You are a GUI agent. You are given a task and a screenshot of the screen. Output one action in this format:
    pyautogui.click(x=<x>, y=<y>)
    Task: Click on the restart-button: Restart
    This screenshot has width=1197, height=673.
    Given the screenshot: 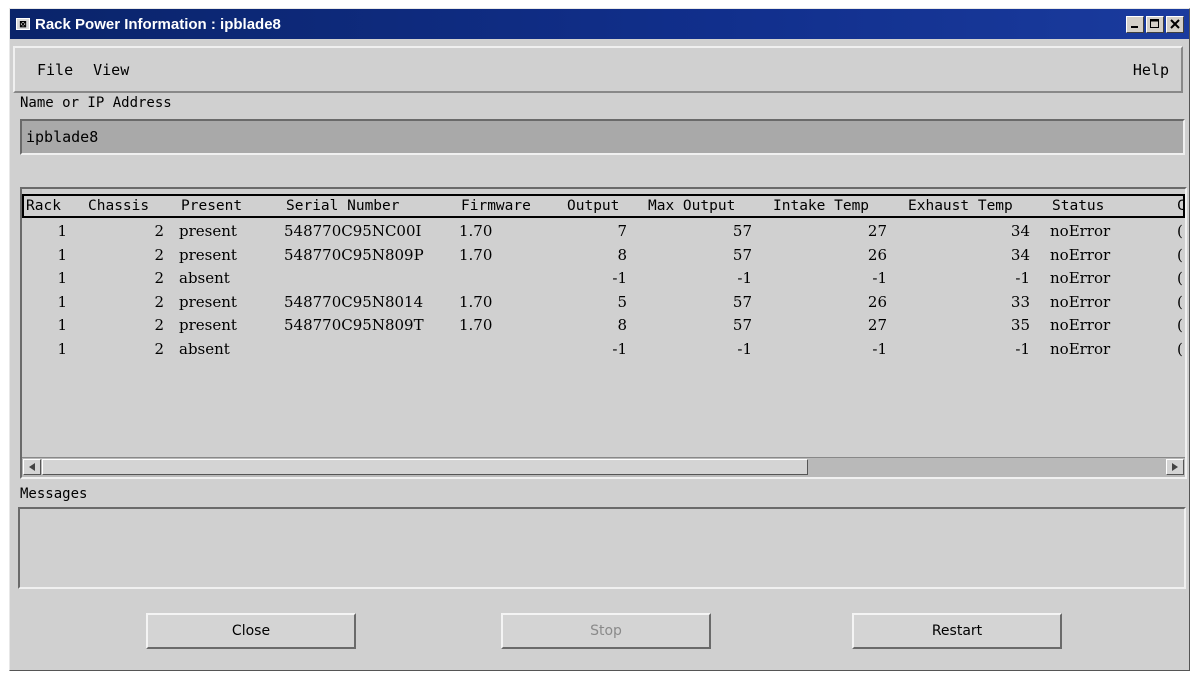 What is the action you would take?
    pyautogui.click(x=957, y=631)
    